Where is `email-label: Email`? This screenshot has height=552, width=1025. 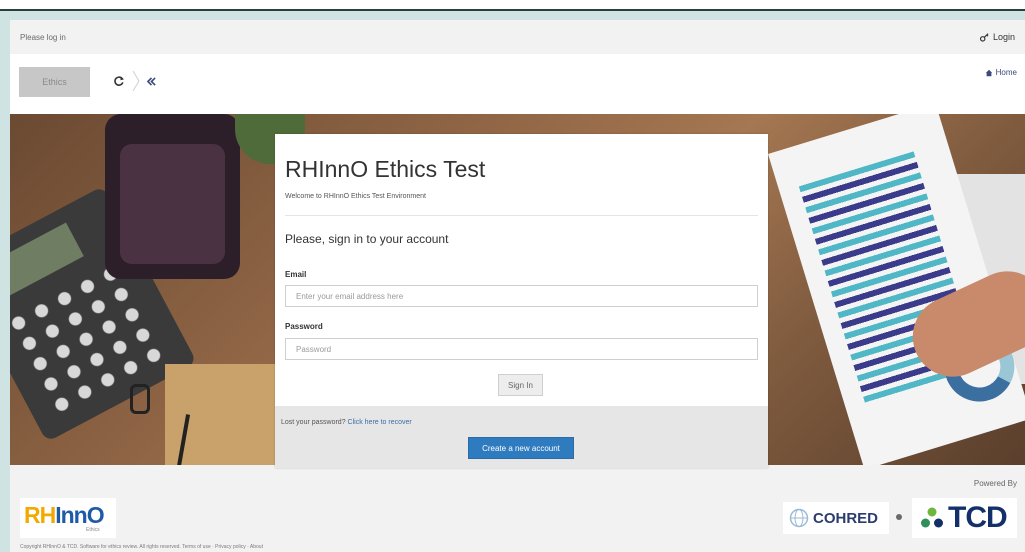
email-label: Email is located at coordinates (296, 274).